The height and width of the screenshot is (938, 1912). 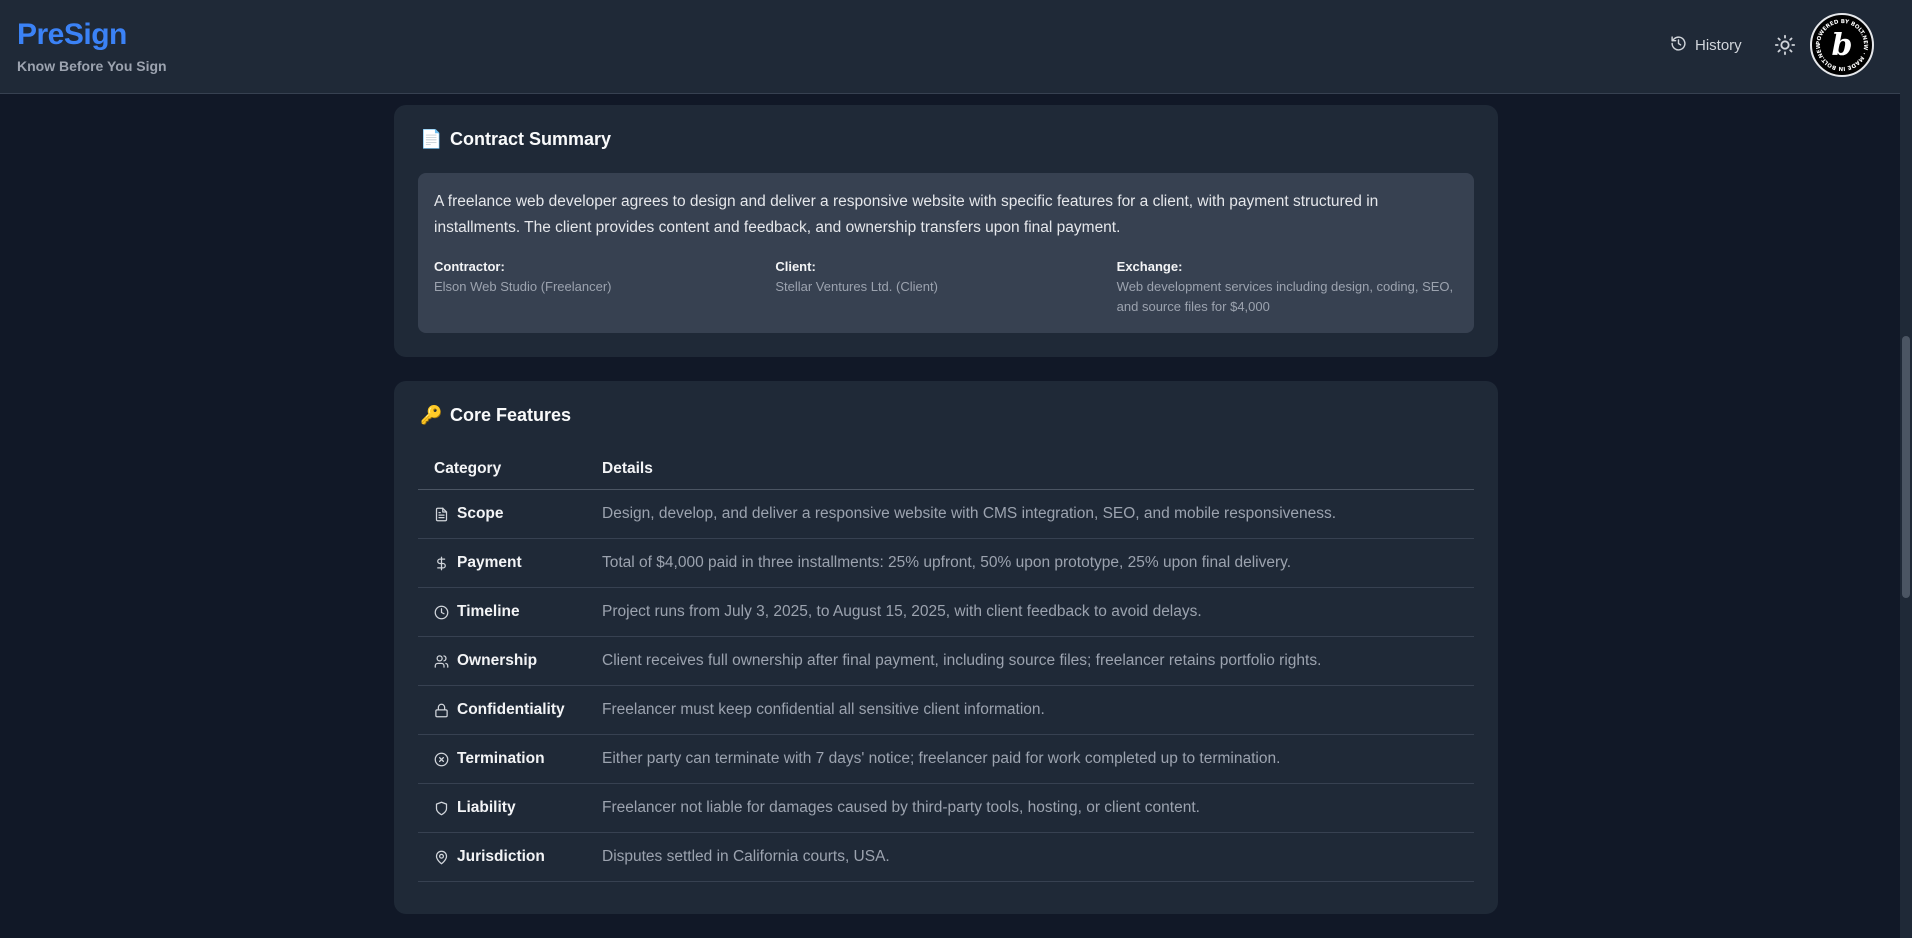 I want to click on core-features-heading: 🔑 Core Features, so click(x=495, y=415).